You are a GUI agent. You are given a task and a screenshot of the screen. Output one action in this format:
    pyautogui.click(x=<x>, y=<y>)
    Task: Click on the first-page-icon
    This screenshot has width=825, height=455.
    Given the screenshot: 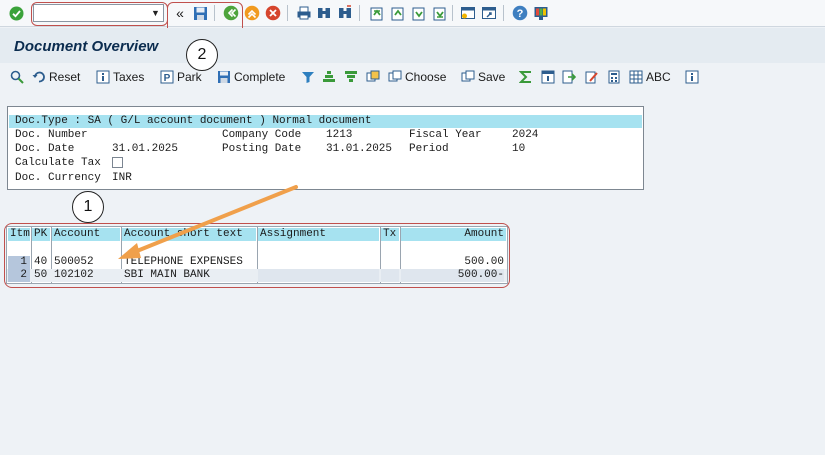 What is the action you would take?
    pyautogui.click(x=376, y=13)
    